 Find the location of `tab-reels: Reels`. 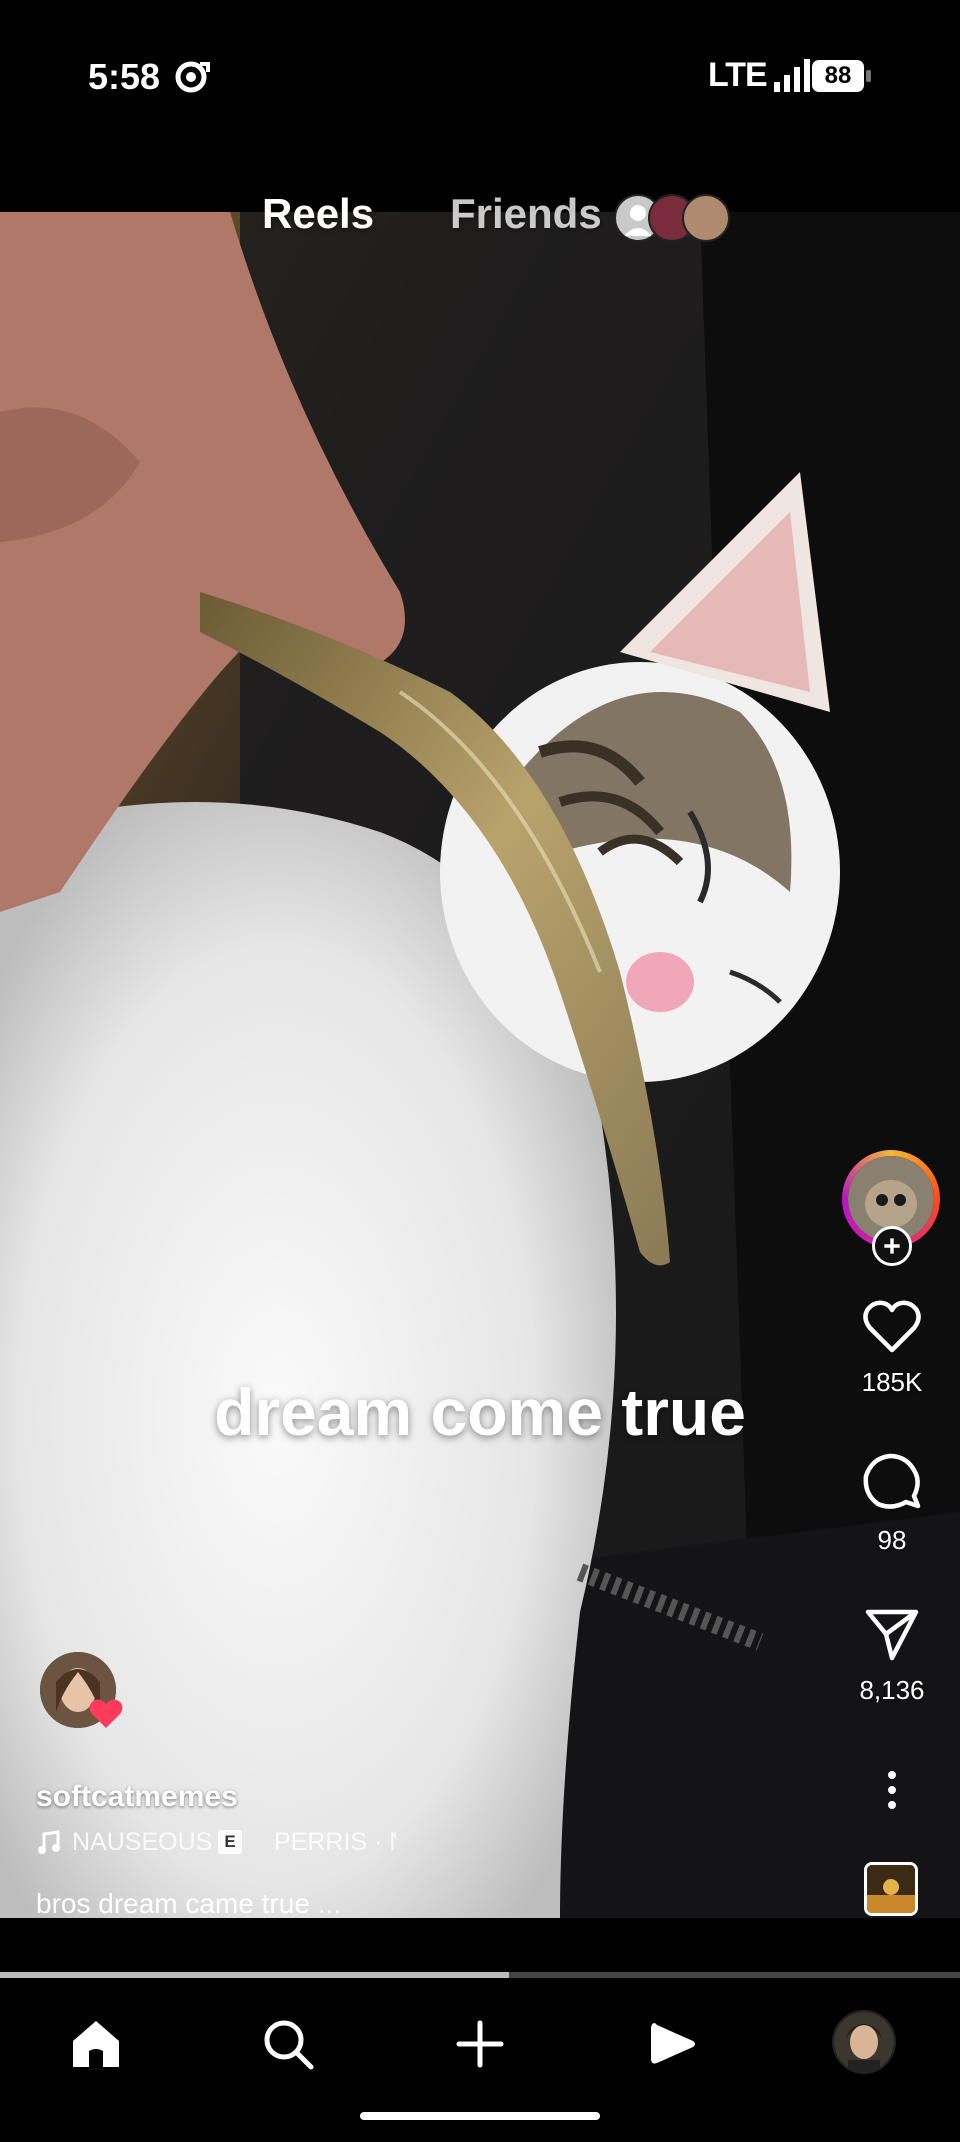

tab-reels: Reels is located at coordinates (318, 214).